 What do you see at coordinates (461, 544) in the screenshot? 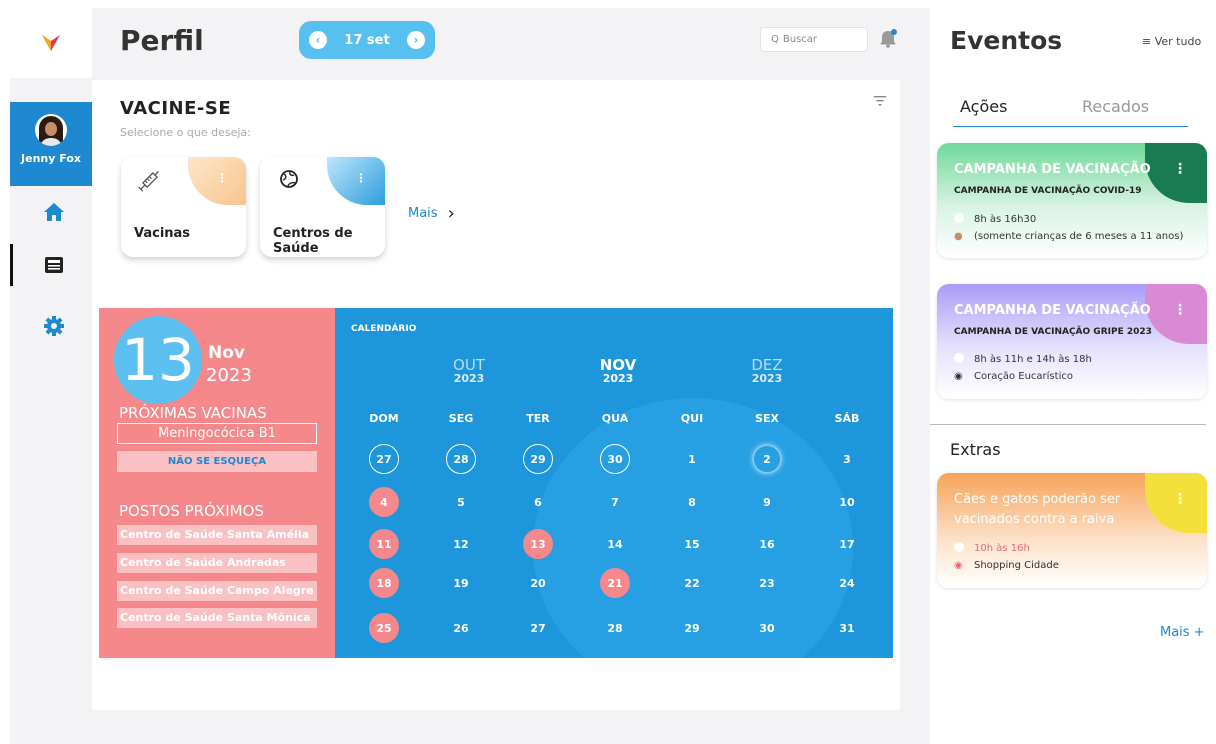
I see `calendar-day: 12` at bounding box center [461, 544].